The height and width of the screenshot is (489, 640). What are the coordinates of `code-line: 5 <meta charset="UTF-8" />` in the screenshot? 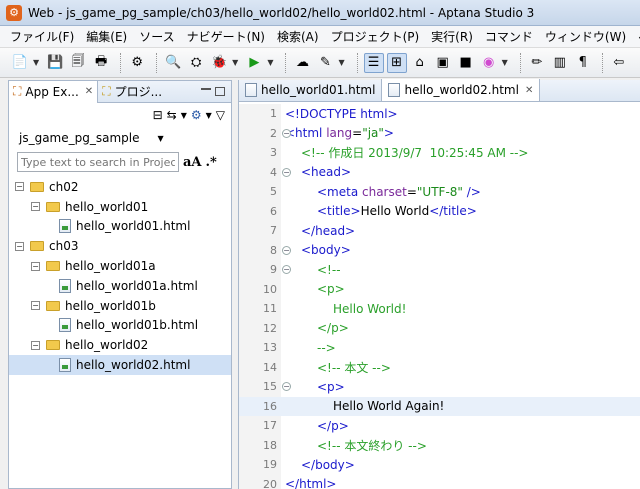 It's located at (439, 192).